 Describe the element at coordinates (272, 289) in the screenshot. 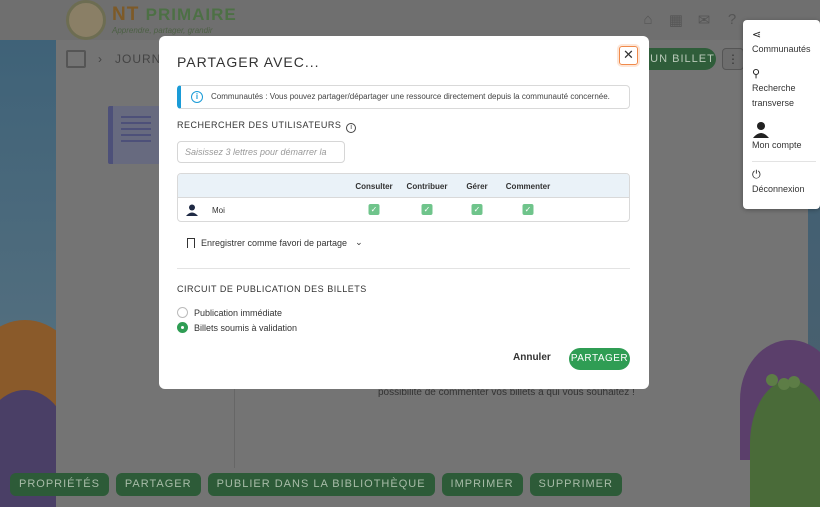

I see `publication-circuit-label: CIRCUIT DE PUBLICATION DES BILLETS` at that location.